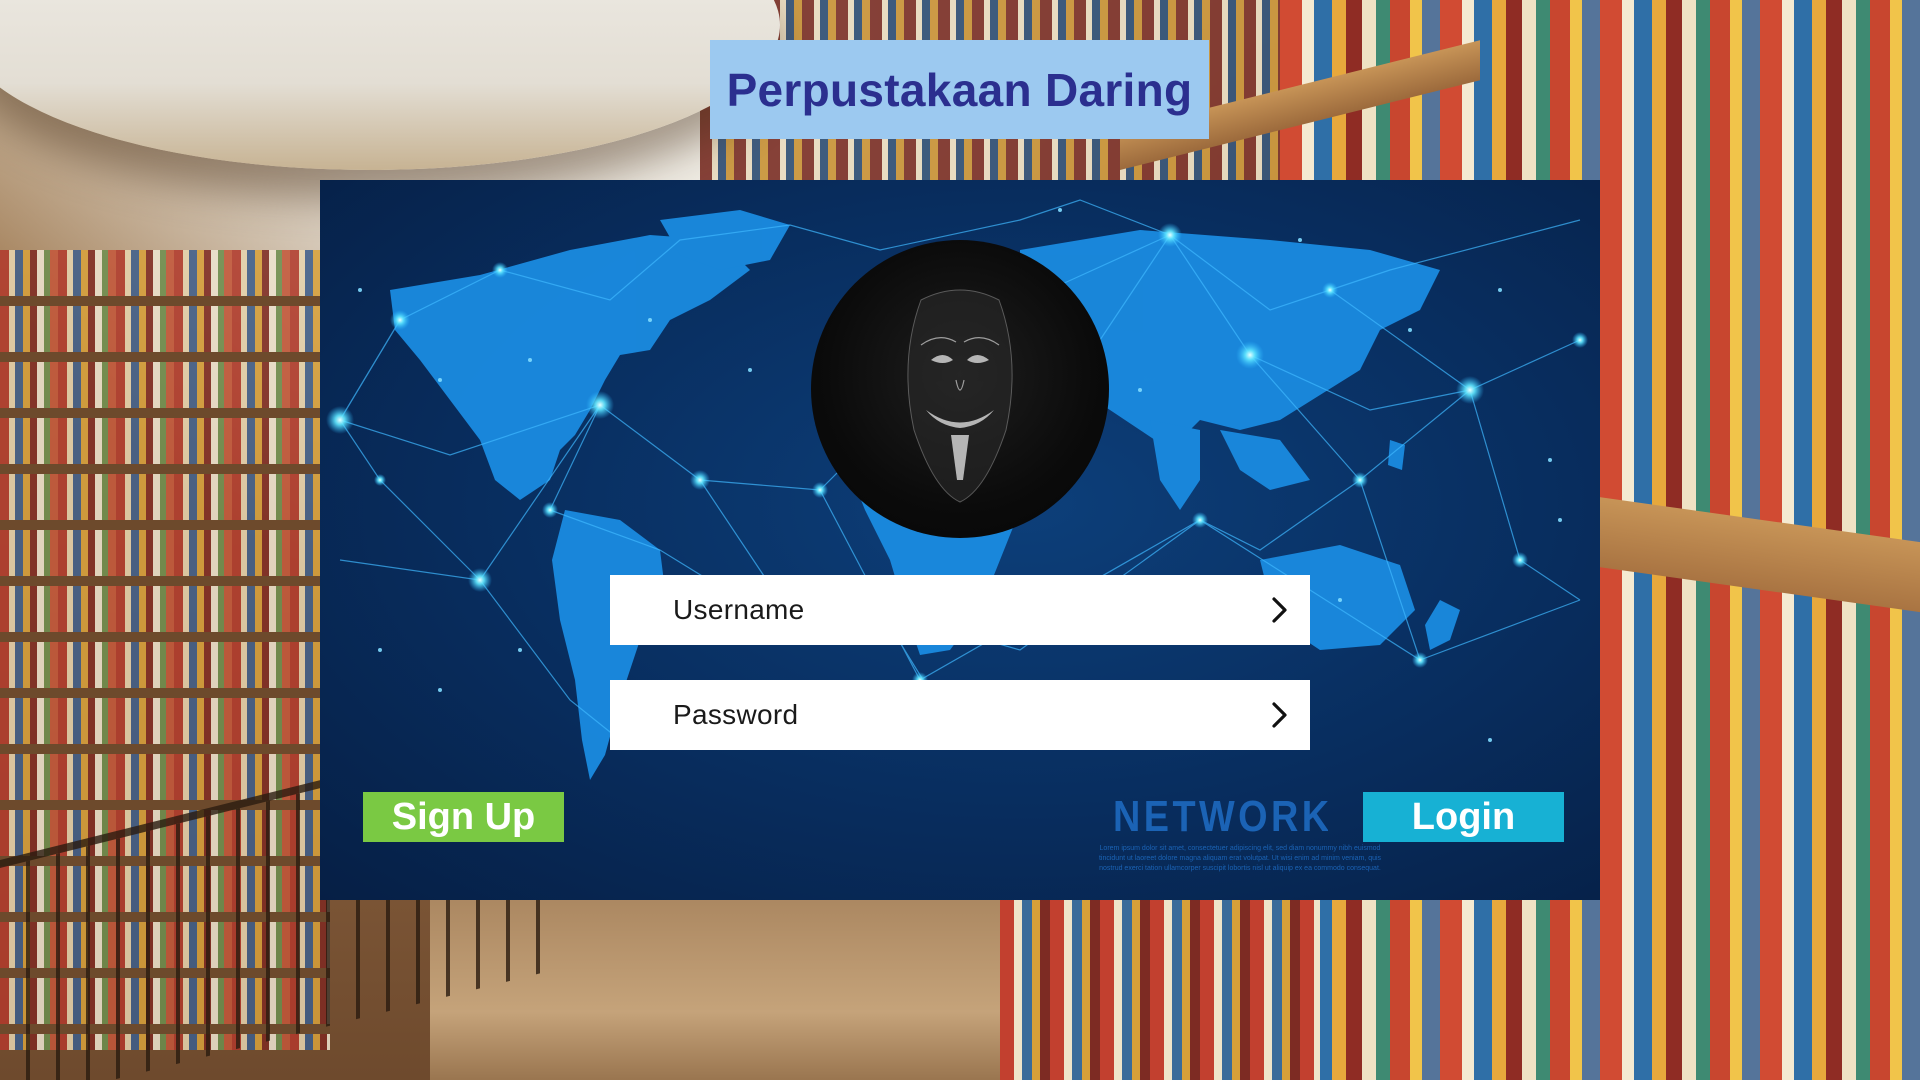  What do you see at coordinates (390, 85) in the screenshot?
I see `ceiling` at bounding box center [390, 85].